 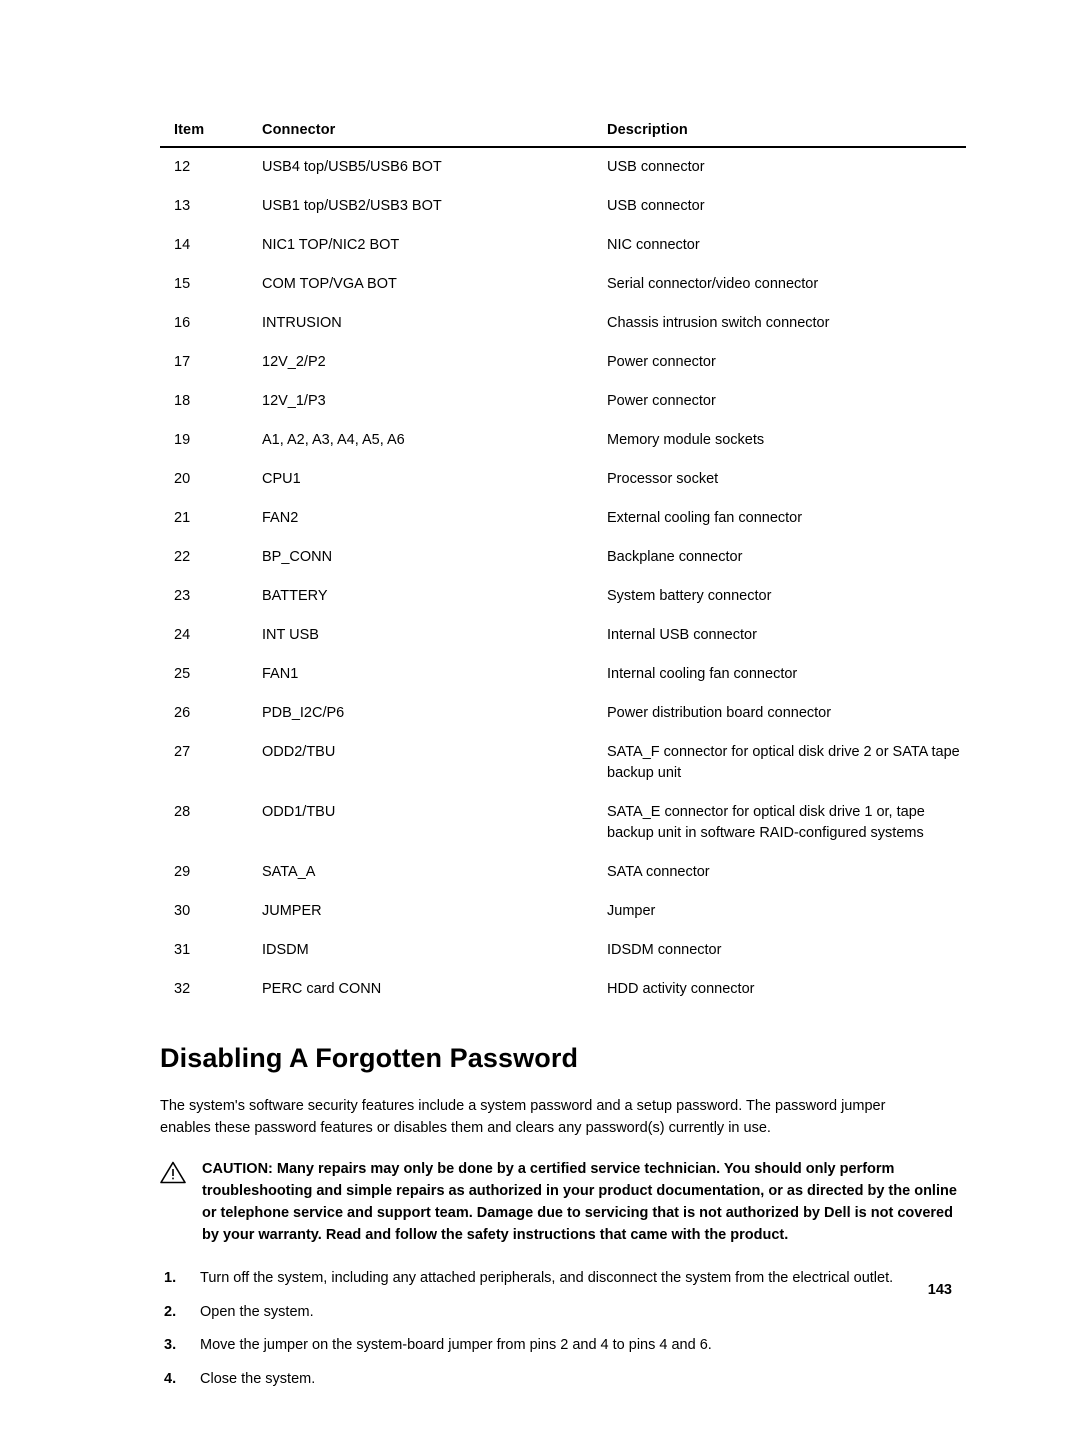 I want to click on cell-item: 25, so click(x=182, y=674).